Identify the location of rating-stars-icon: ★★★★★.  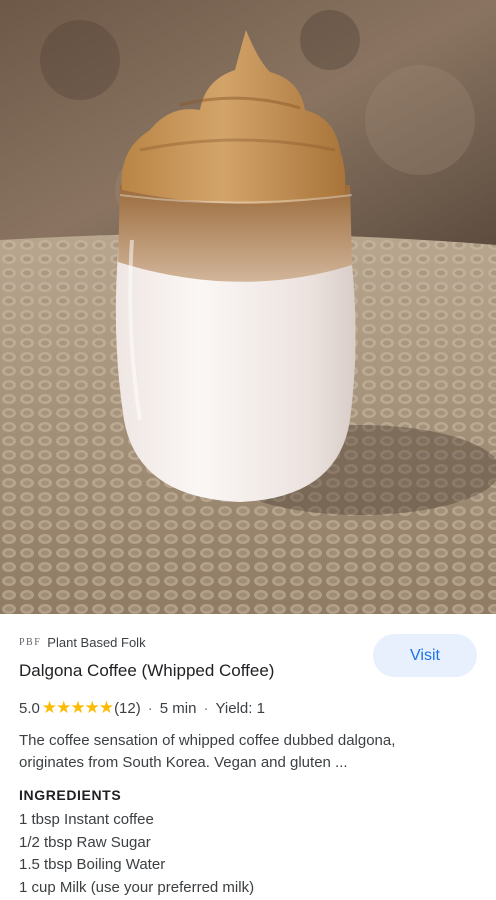
(77, 707).